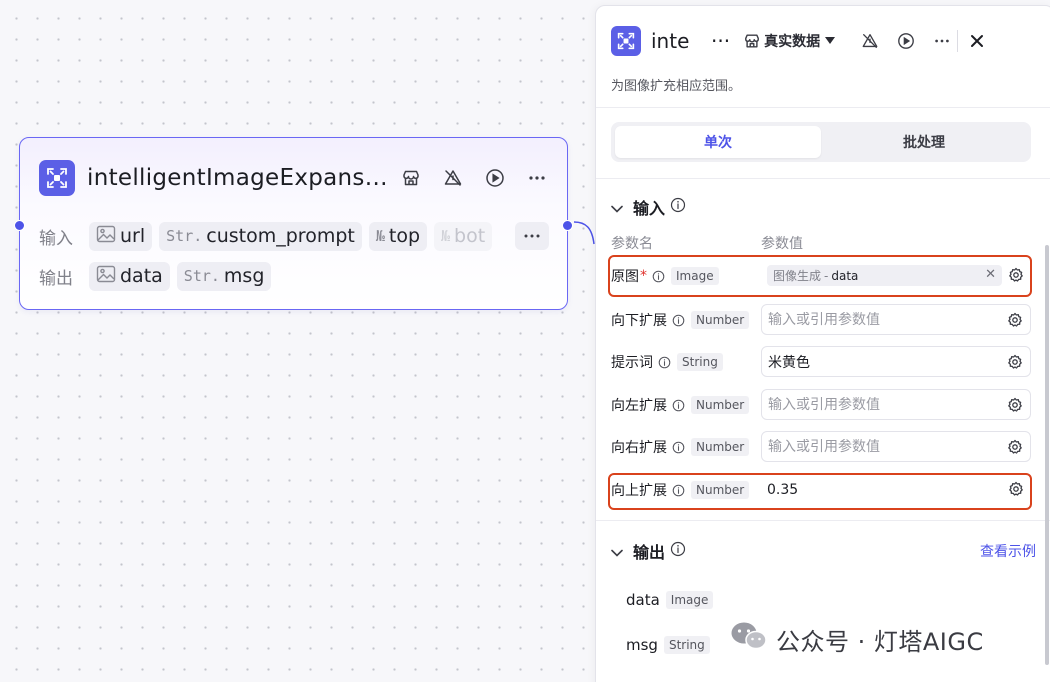 Image resolution: width=1050 pixels, height=682 pixels. Describe the element at coordinates (625, 277) in the screenshot. I see `param-label: 原图` at that location.